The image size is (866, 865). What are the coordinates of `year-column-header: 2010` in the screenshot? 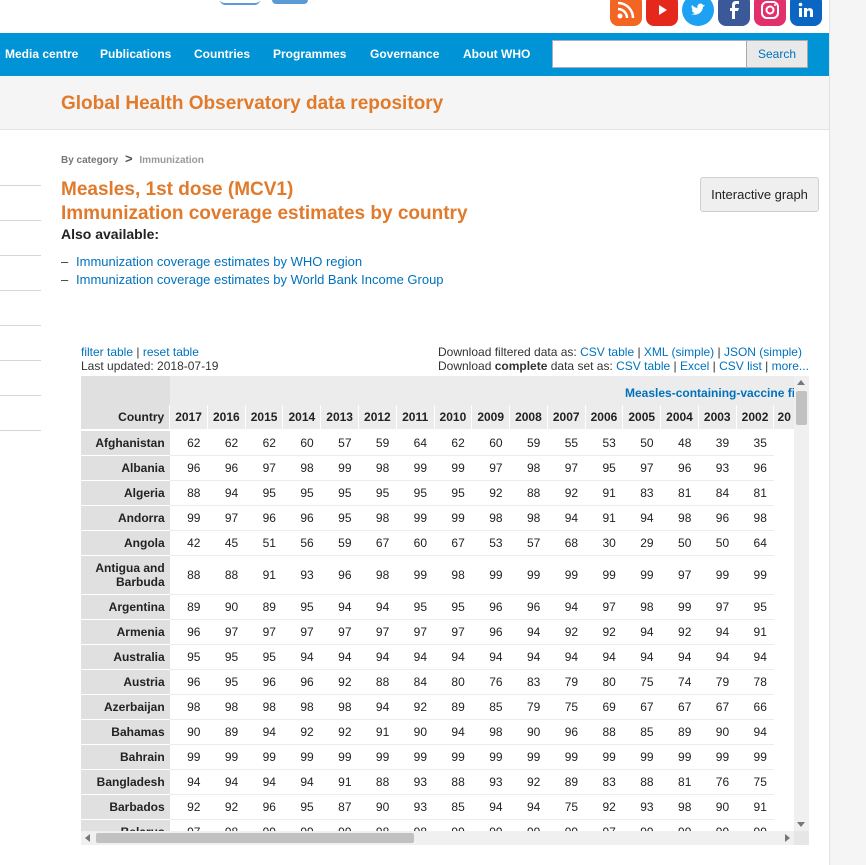 It's located at (452, 418).